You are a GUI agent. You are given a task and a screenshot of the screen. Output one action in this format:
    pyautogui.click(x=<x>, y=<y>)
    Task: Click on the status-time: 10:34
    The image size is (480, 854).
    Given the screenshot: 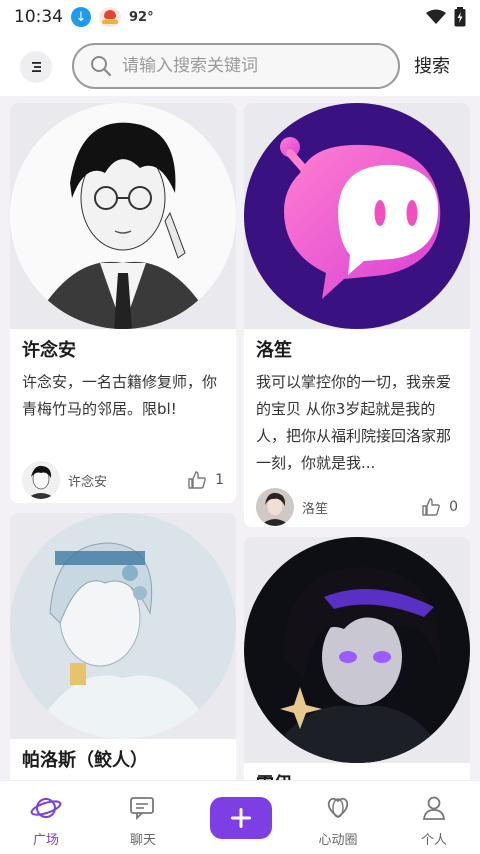 What is the action you would take?
    pyautogui.click(x=38, y=17)
    